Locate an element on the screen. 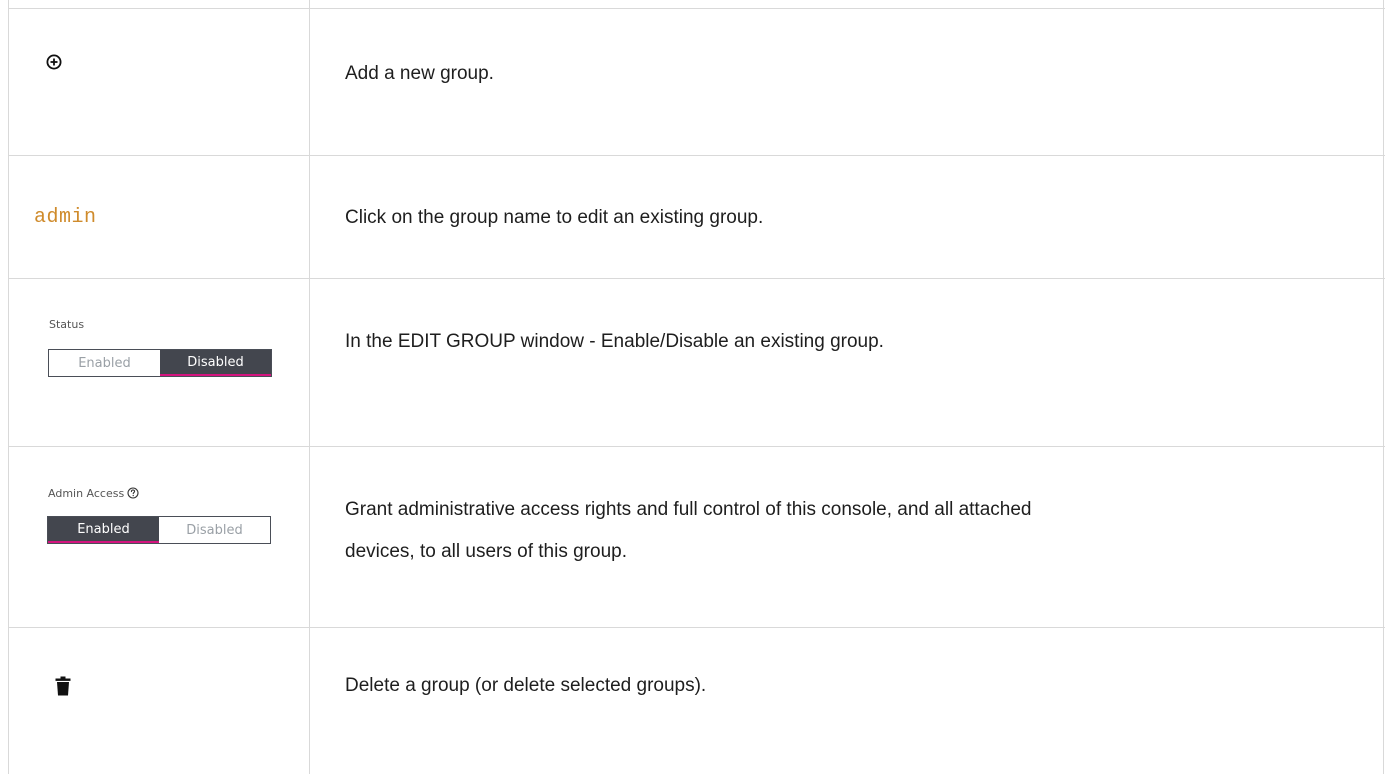 The height and width of the screenshot is (774, 1385). admin-access-label-text: Admin Access is located at coordinates (86, 493).